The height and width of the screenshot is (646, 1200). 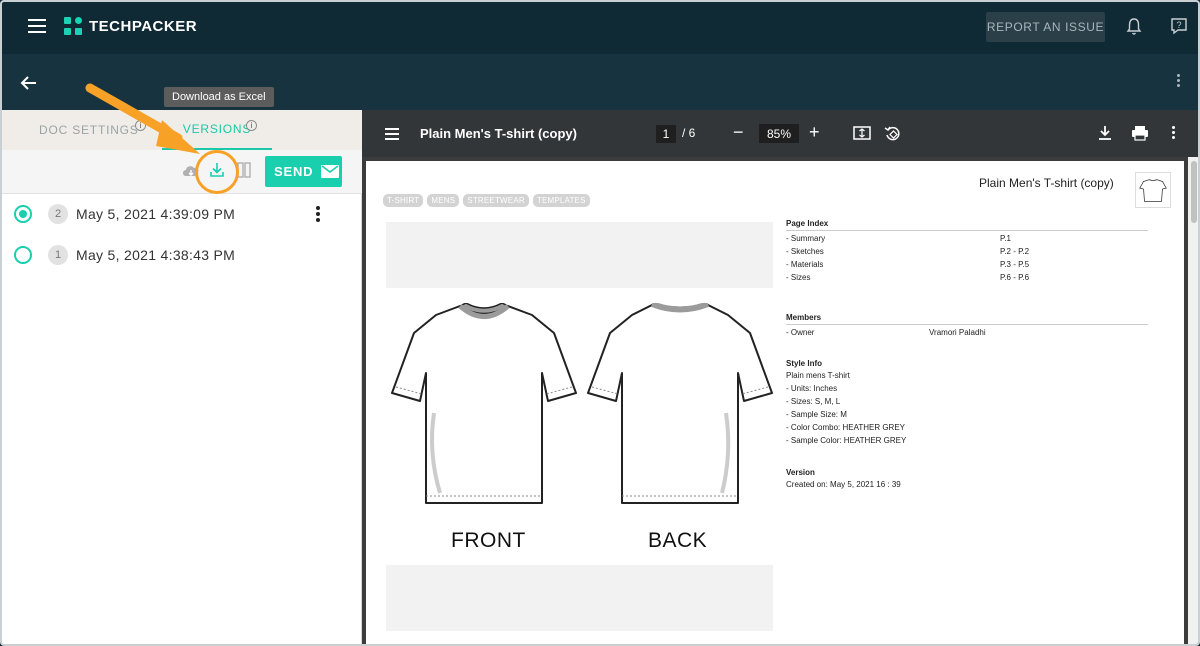 What do you see at coordinates (484, 403) in the screenshot?
I see `tshirt-front-sketch` at bounding box center [484, 403].